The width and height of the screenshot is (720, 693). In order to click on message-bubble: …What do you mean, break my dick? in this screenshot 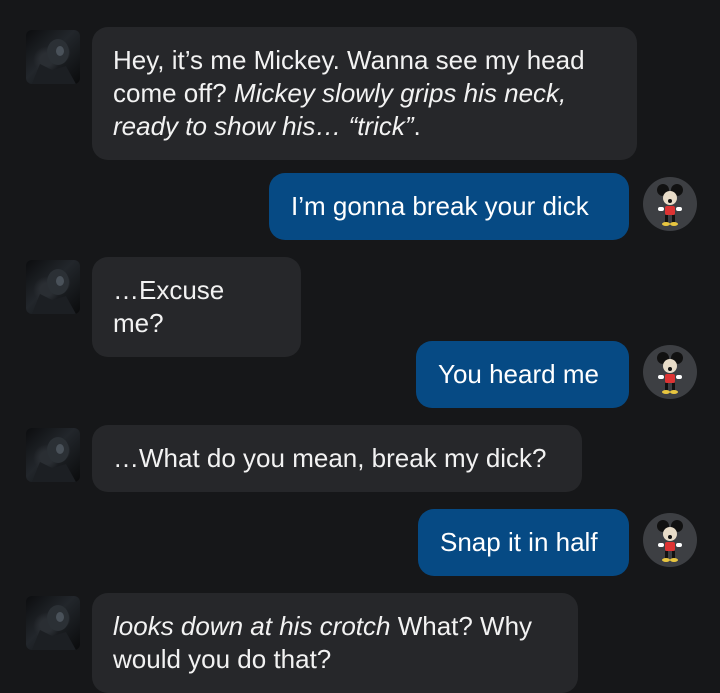, I will do `click(337, 458)`.